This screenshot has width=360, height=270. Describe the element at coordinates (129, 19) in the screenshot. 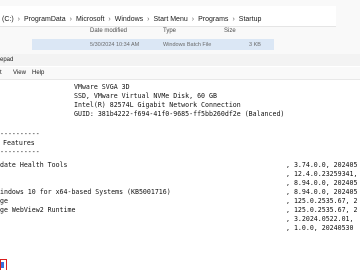

I see `breadcrumb-windows: Windows` at that location.